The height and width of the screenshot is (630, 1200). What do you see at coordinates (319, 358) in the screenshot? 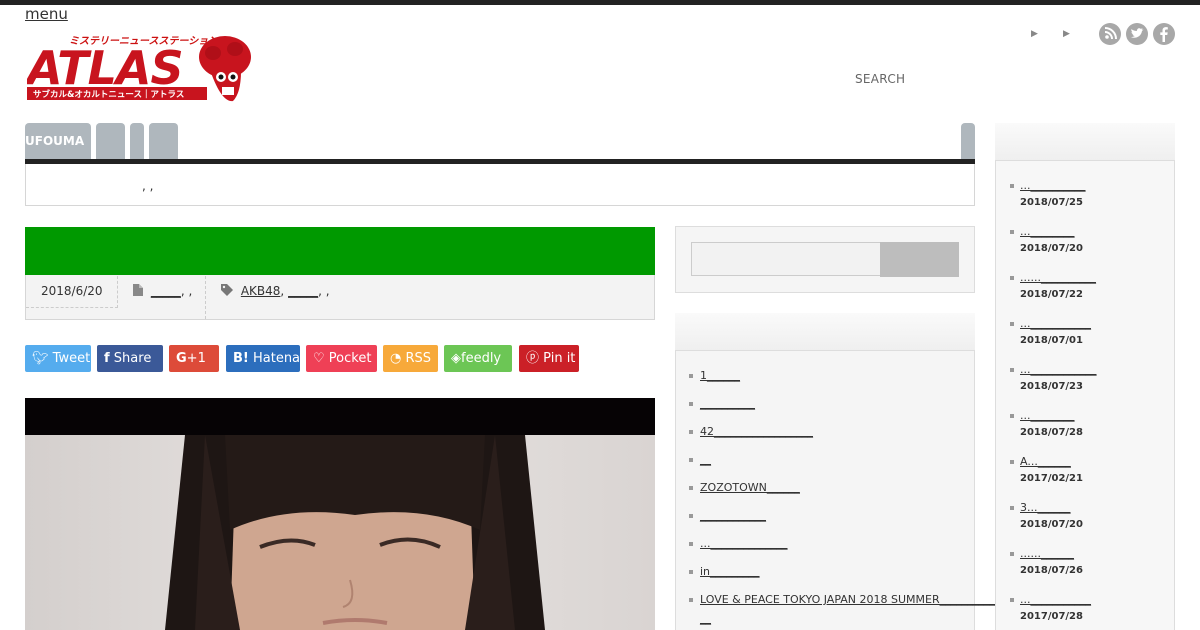
I see `pocket-icon: ♡` at bounding box center [319, 358].